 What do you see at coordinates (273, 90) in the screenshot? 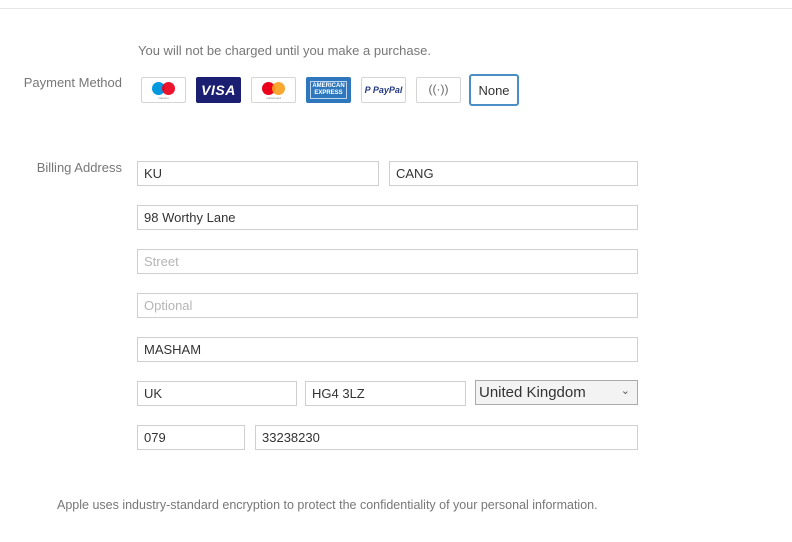
I see `mastercard-card-option: mastercard` at bounding box center [273, 90].